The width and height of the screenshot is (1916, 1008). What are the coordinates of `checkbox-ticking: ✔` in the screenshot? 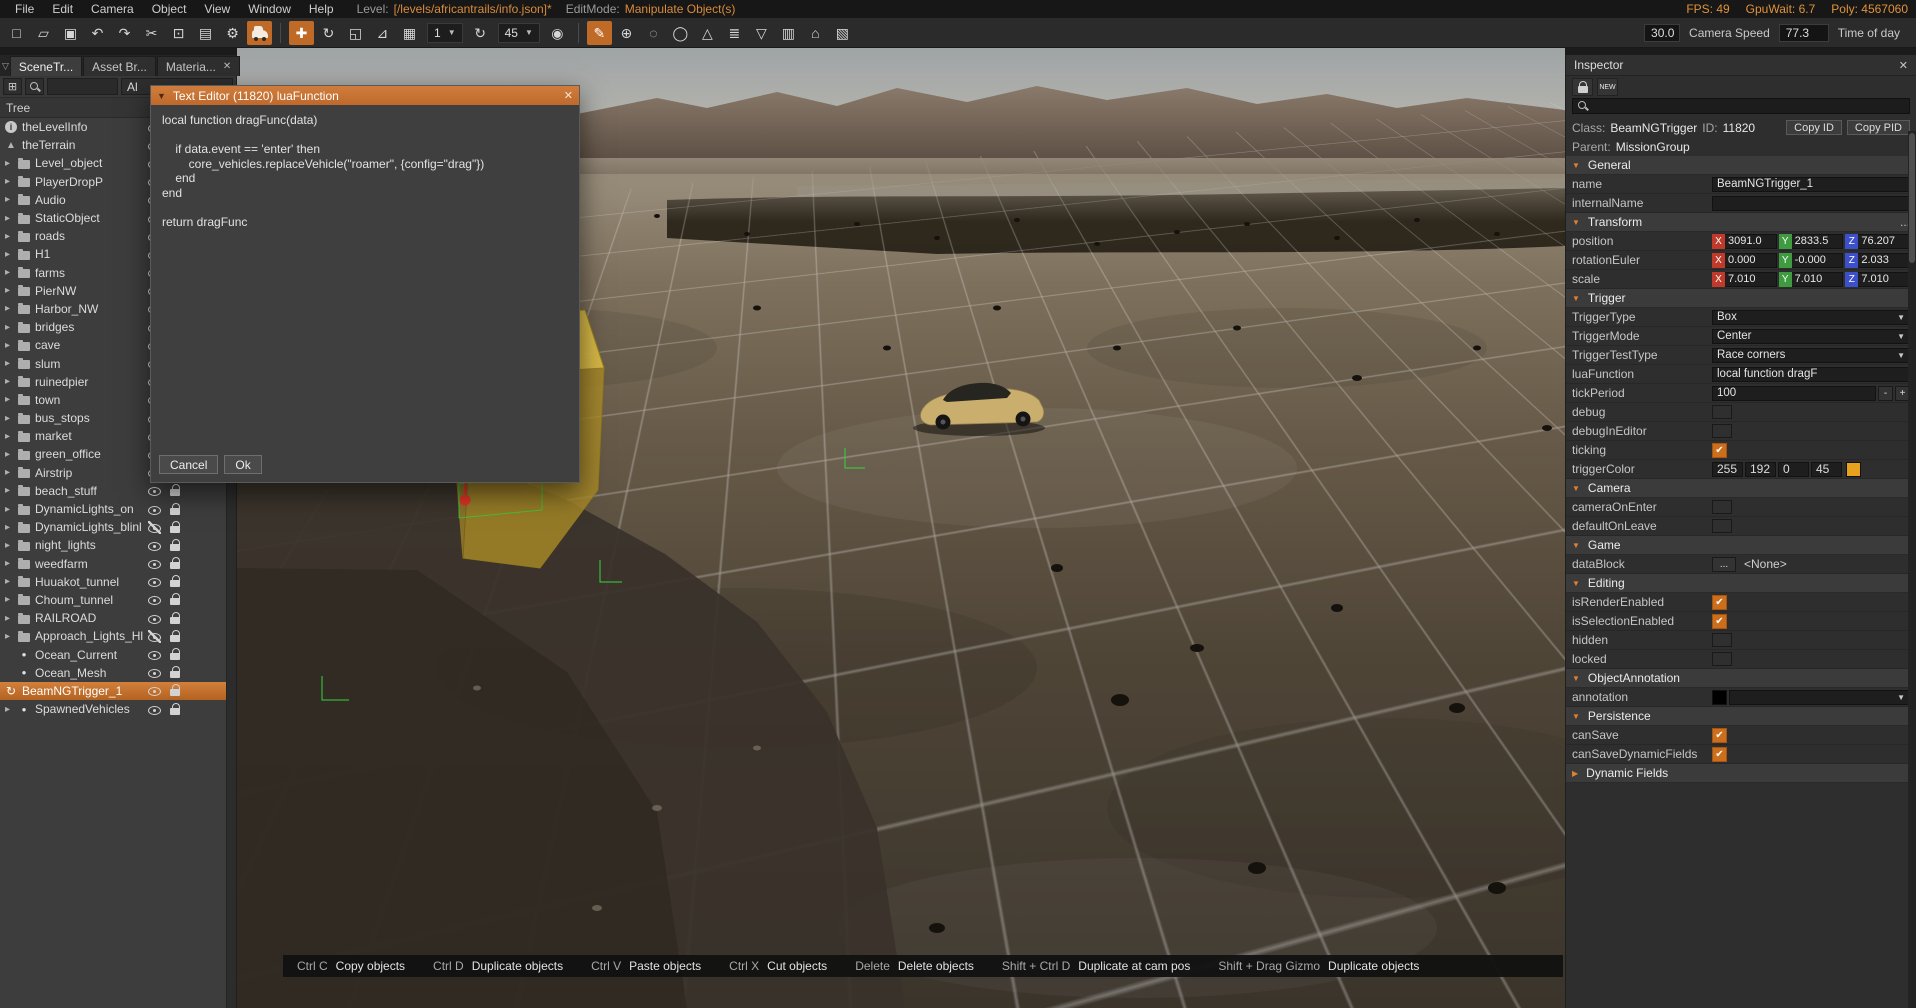 It's located at (1719, 450).